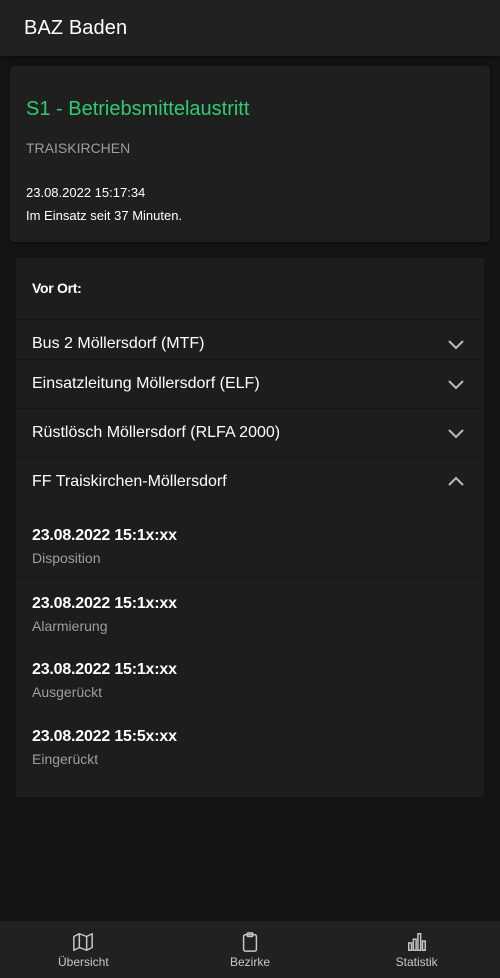 The height and width of the screenshot is (978, 500). Describe the element at coordinates (138, 109) in the screenshot. I see `incident-title: S1 - Betriebsmittelaustritt` at that location.